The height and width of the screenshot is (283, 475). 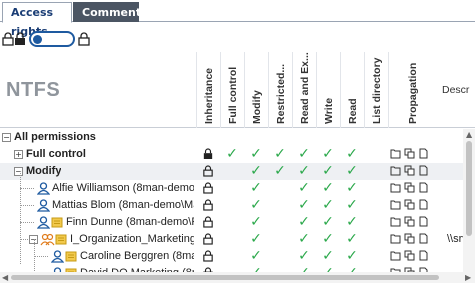 I want to click on vertical-scrollbar: ▲, so click(x=469, y=200).